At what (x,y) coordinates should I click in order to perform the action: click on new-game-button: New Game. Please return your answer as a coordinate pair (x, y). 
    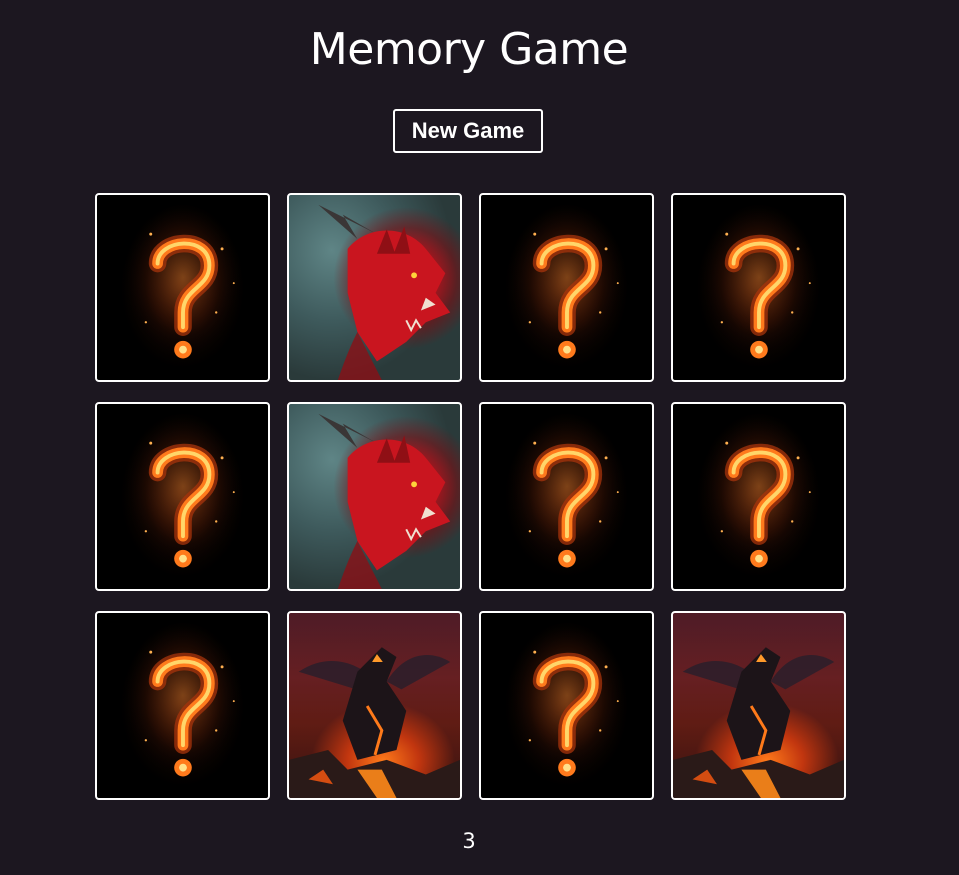
    Looking at the image, I should click on (468, 131).